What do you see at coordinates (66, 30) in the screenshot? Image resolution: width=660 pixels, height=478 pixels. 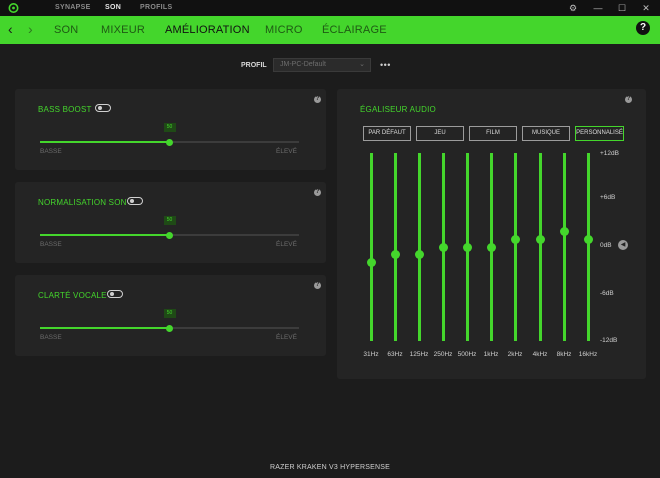 I see `tab-son-sub: SON` at bounding box center [66, 30].